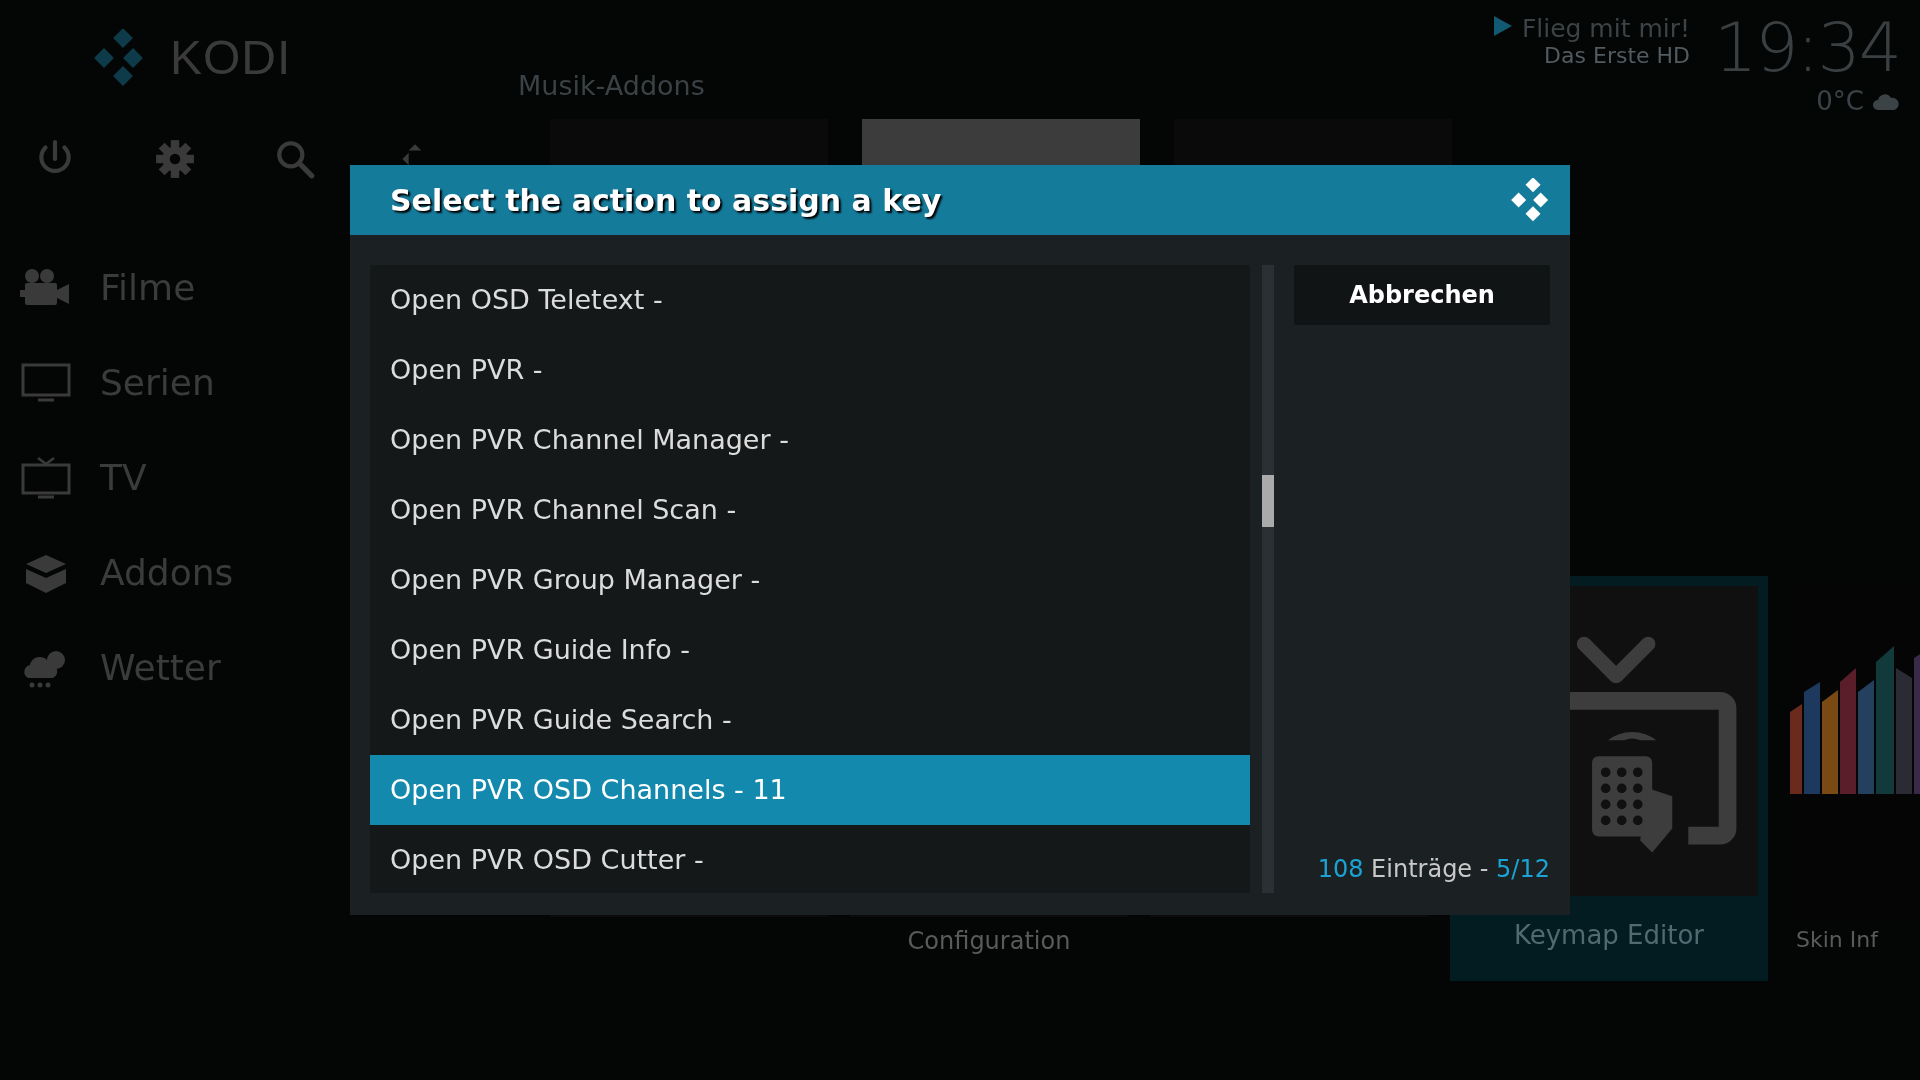 The image size is (1920, 1080). Describe the element at coordinates (1840, 101) in the screenshot. I see `temperature: 0°C` at that location.